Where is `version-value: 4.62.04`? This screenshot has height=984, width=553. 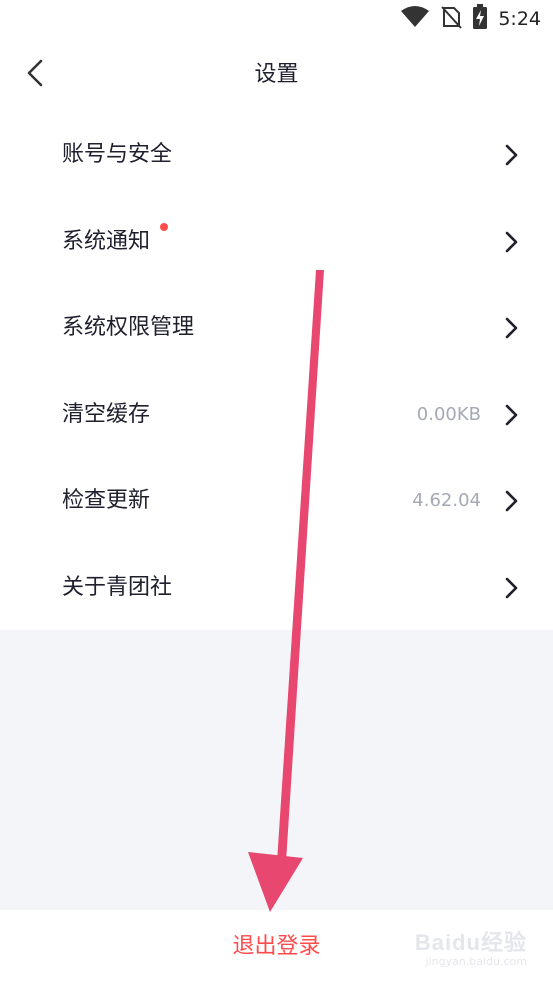 version-value: 4.62.04 is located at coordinates (446, 500).